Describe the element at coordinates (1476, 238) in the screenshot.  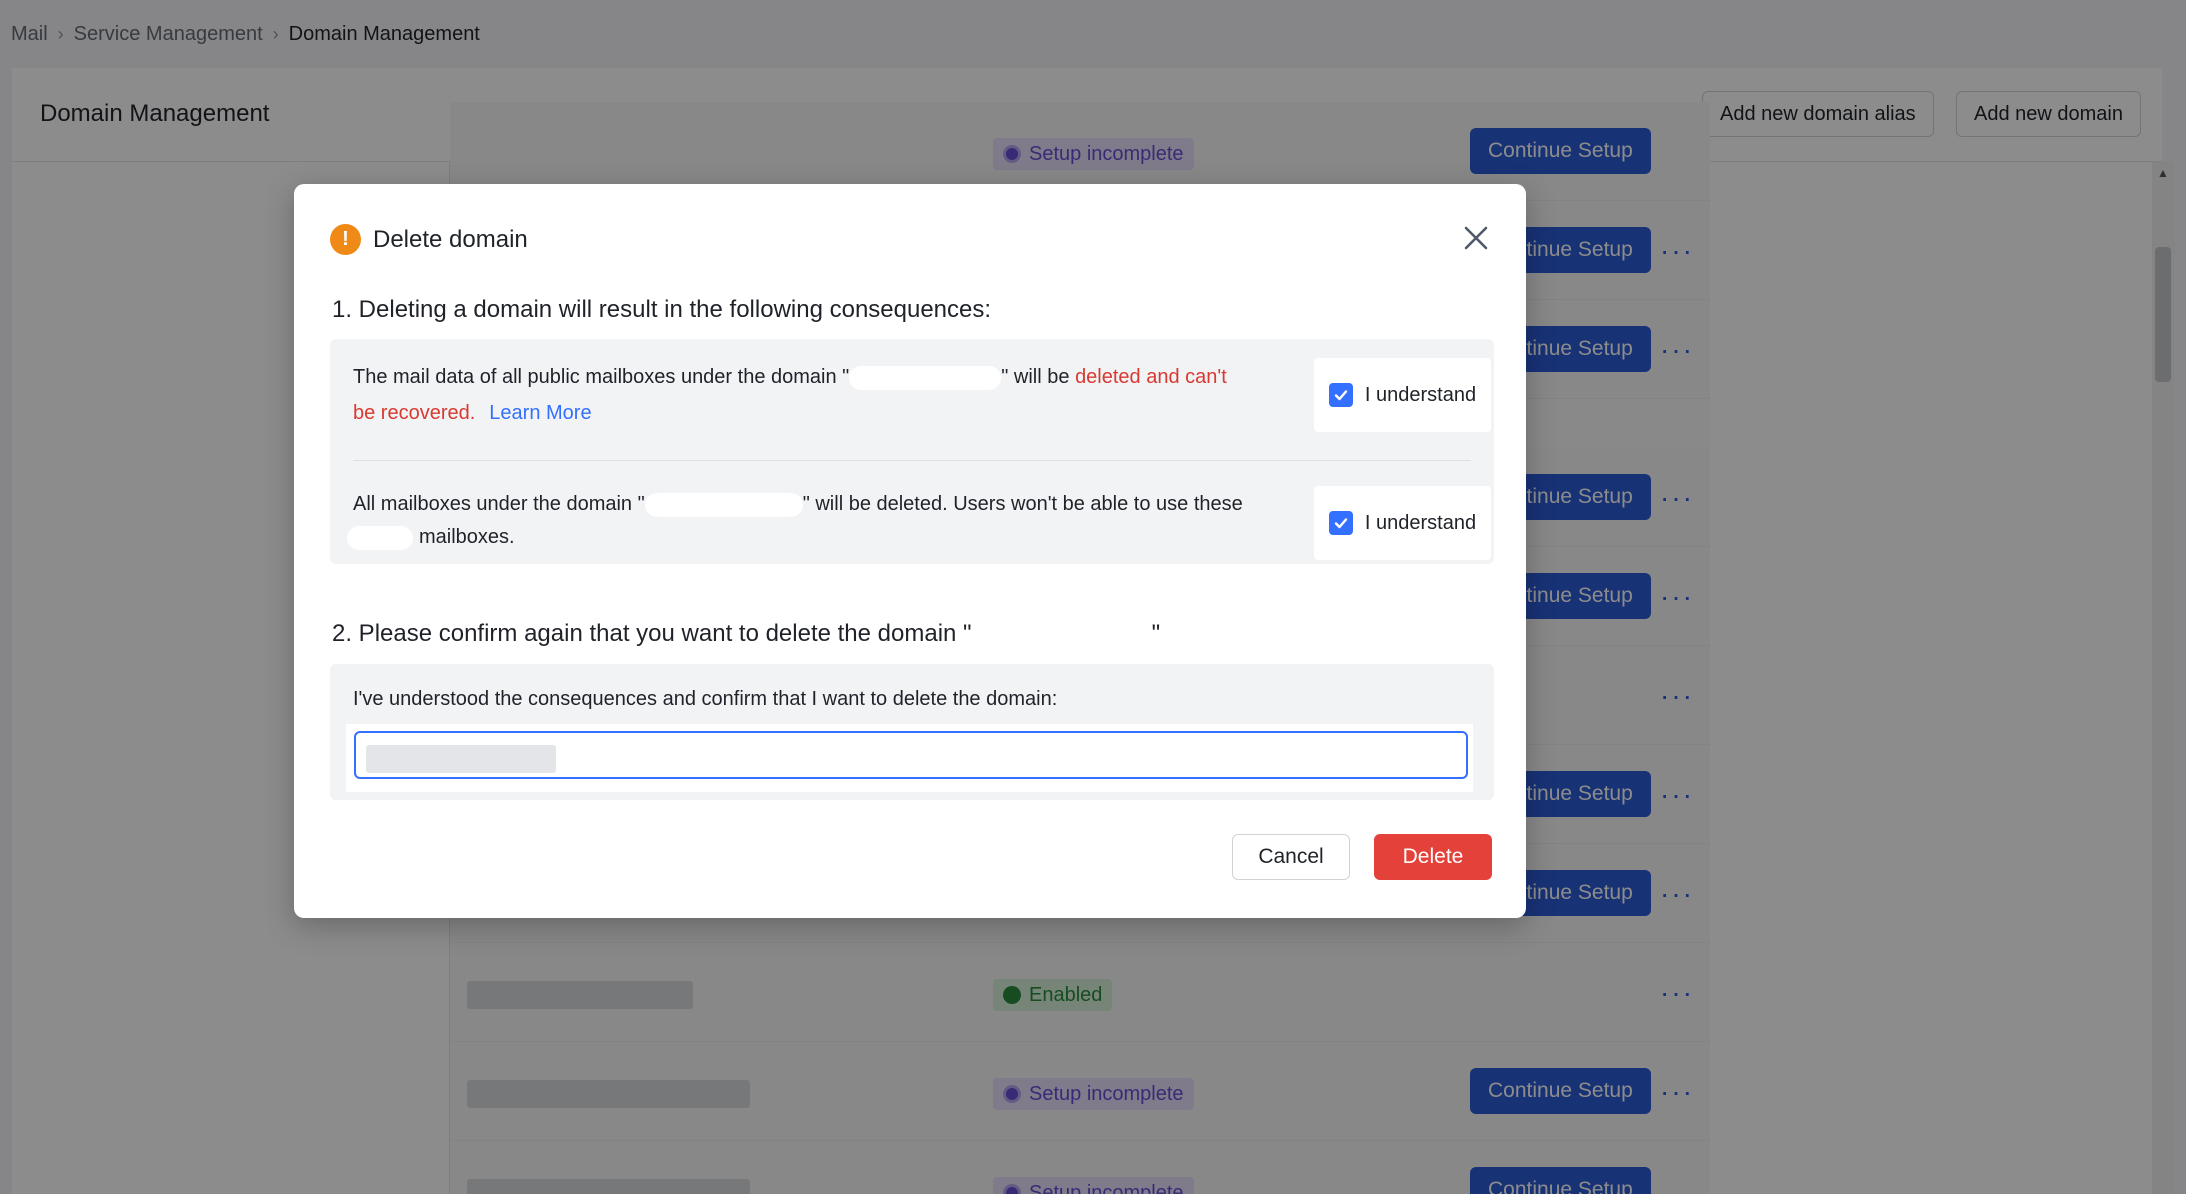
I see `close-icon` at that location.